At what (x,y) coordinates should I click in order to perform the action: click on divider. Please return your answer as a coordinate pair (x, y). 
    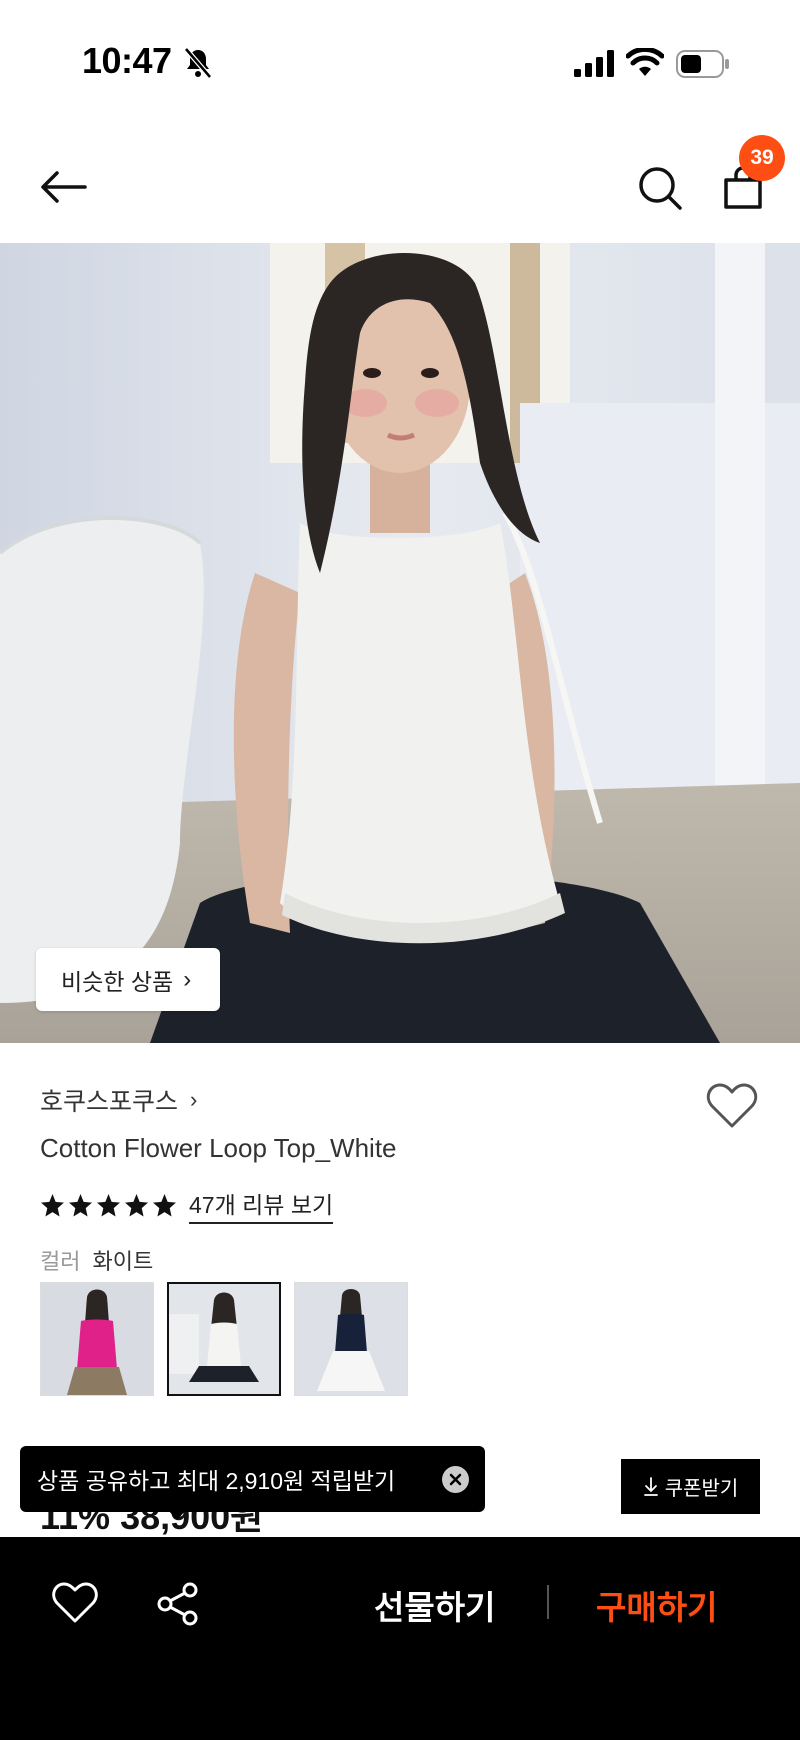
    Looking at the image, I should click on (548, 1602).